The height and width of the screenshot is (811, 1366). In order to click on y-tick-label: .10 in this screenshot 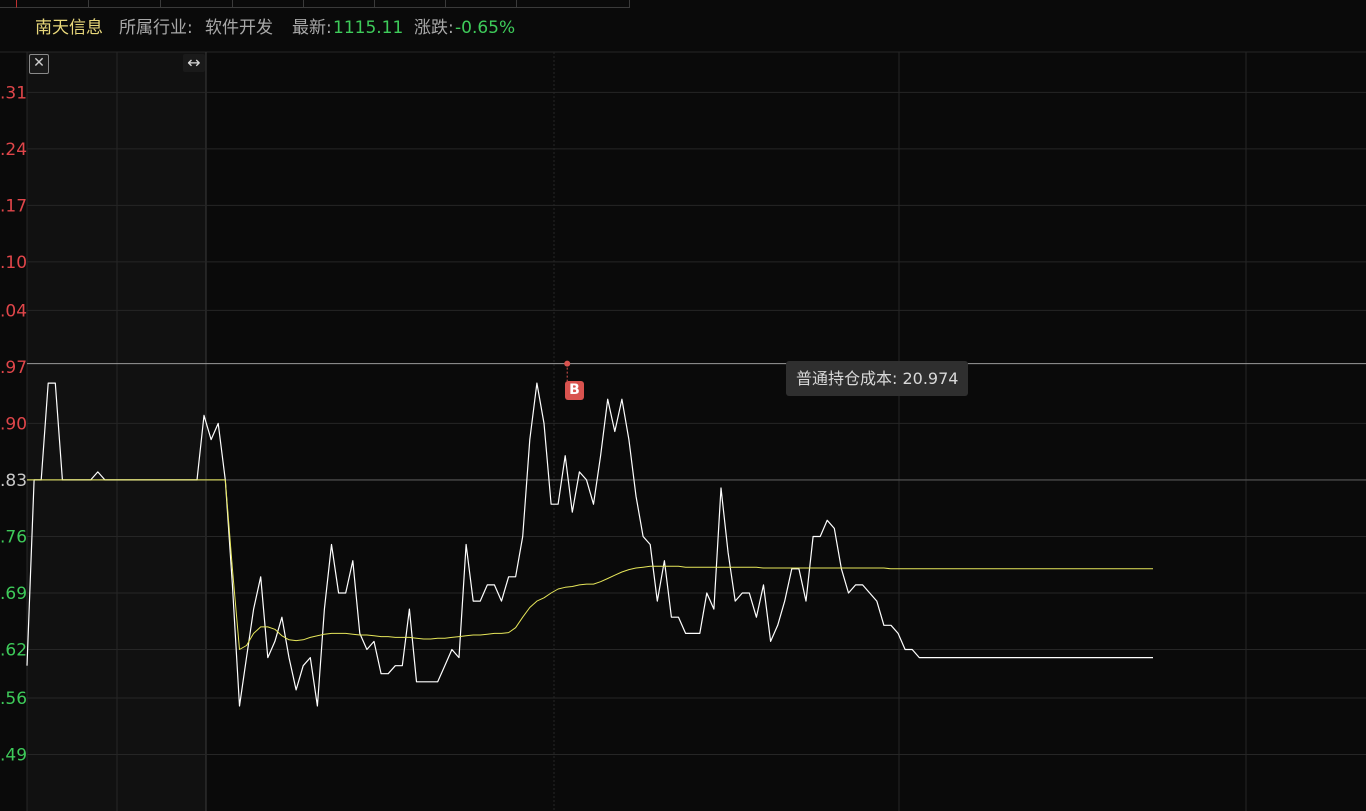, I will do `click(13, 263)`.